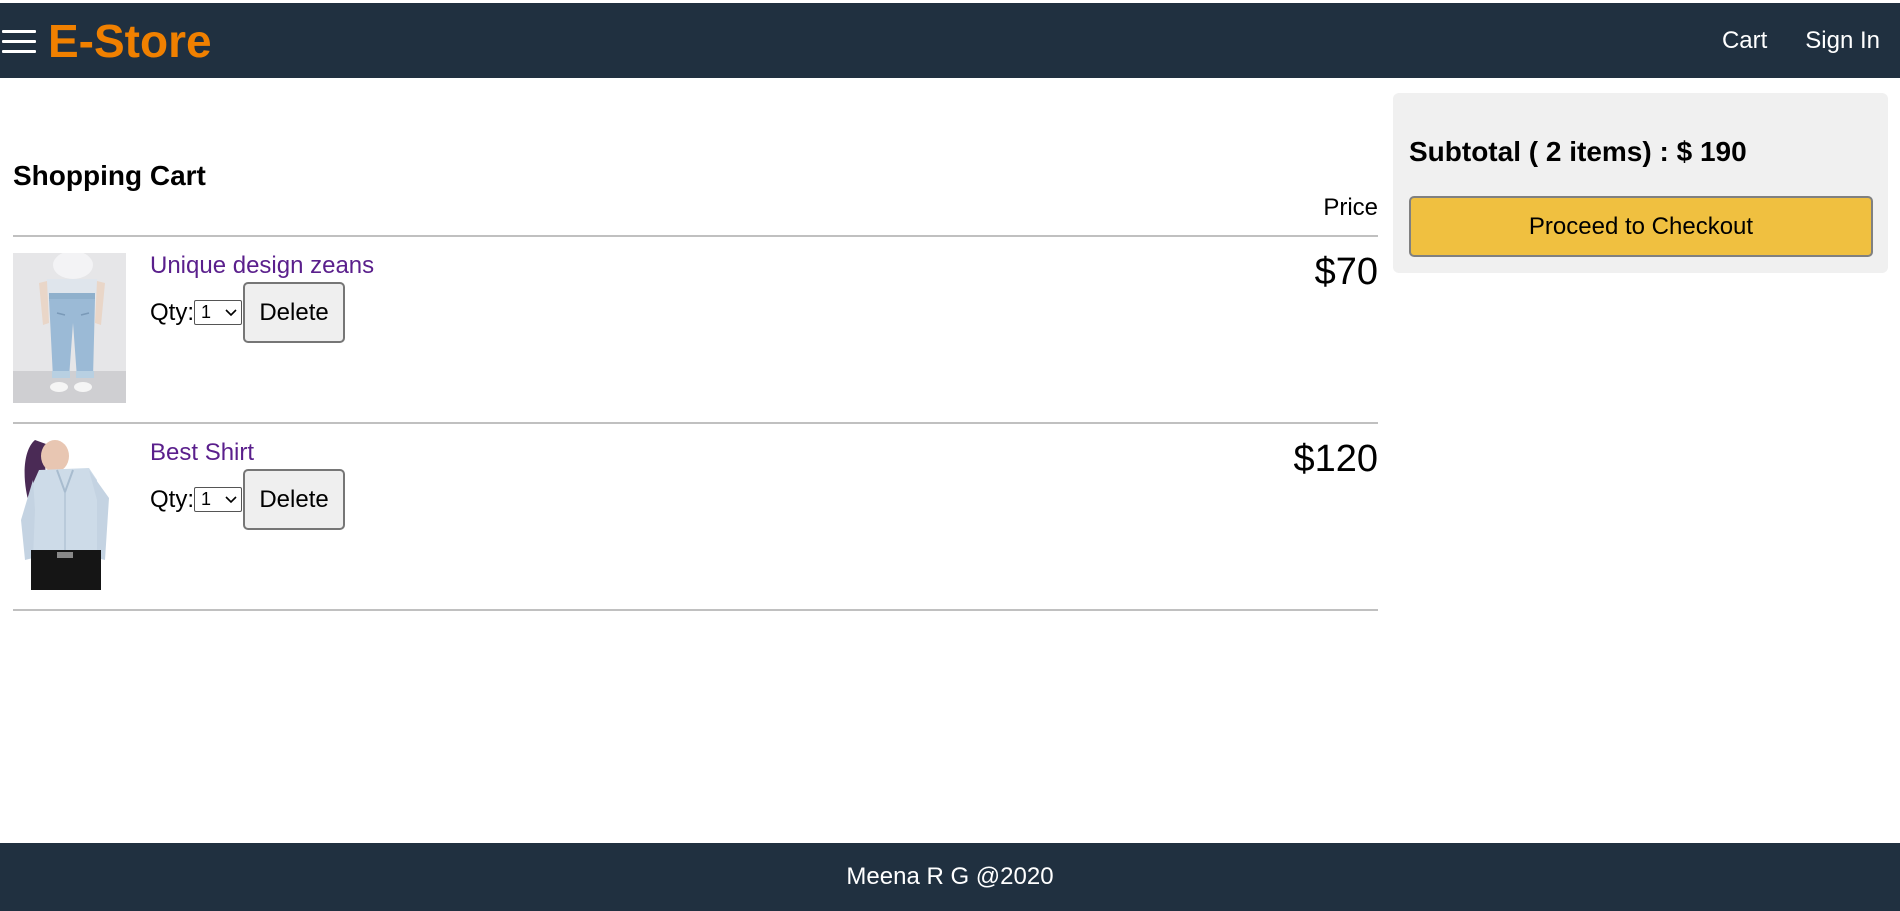 This screenshot has height=911, width=1900. Describe the element at coordinates (695, 330) in the screenshot. I see `cart-item: Unique design zeans Qty: 1 Delete $70` at that location.